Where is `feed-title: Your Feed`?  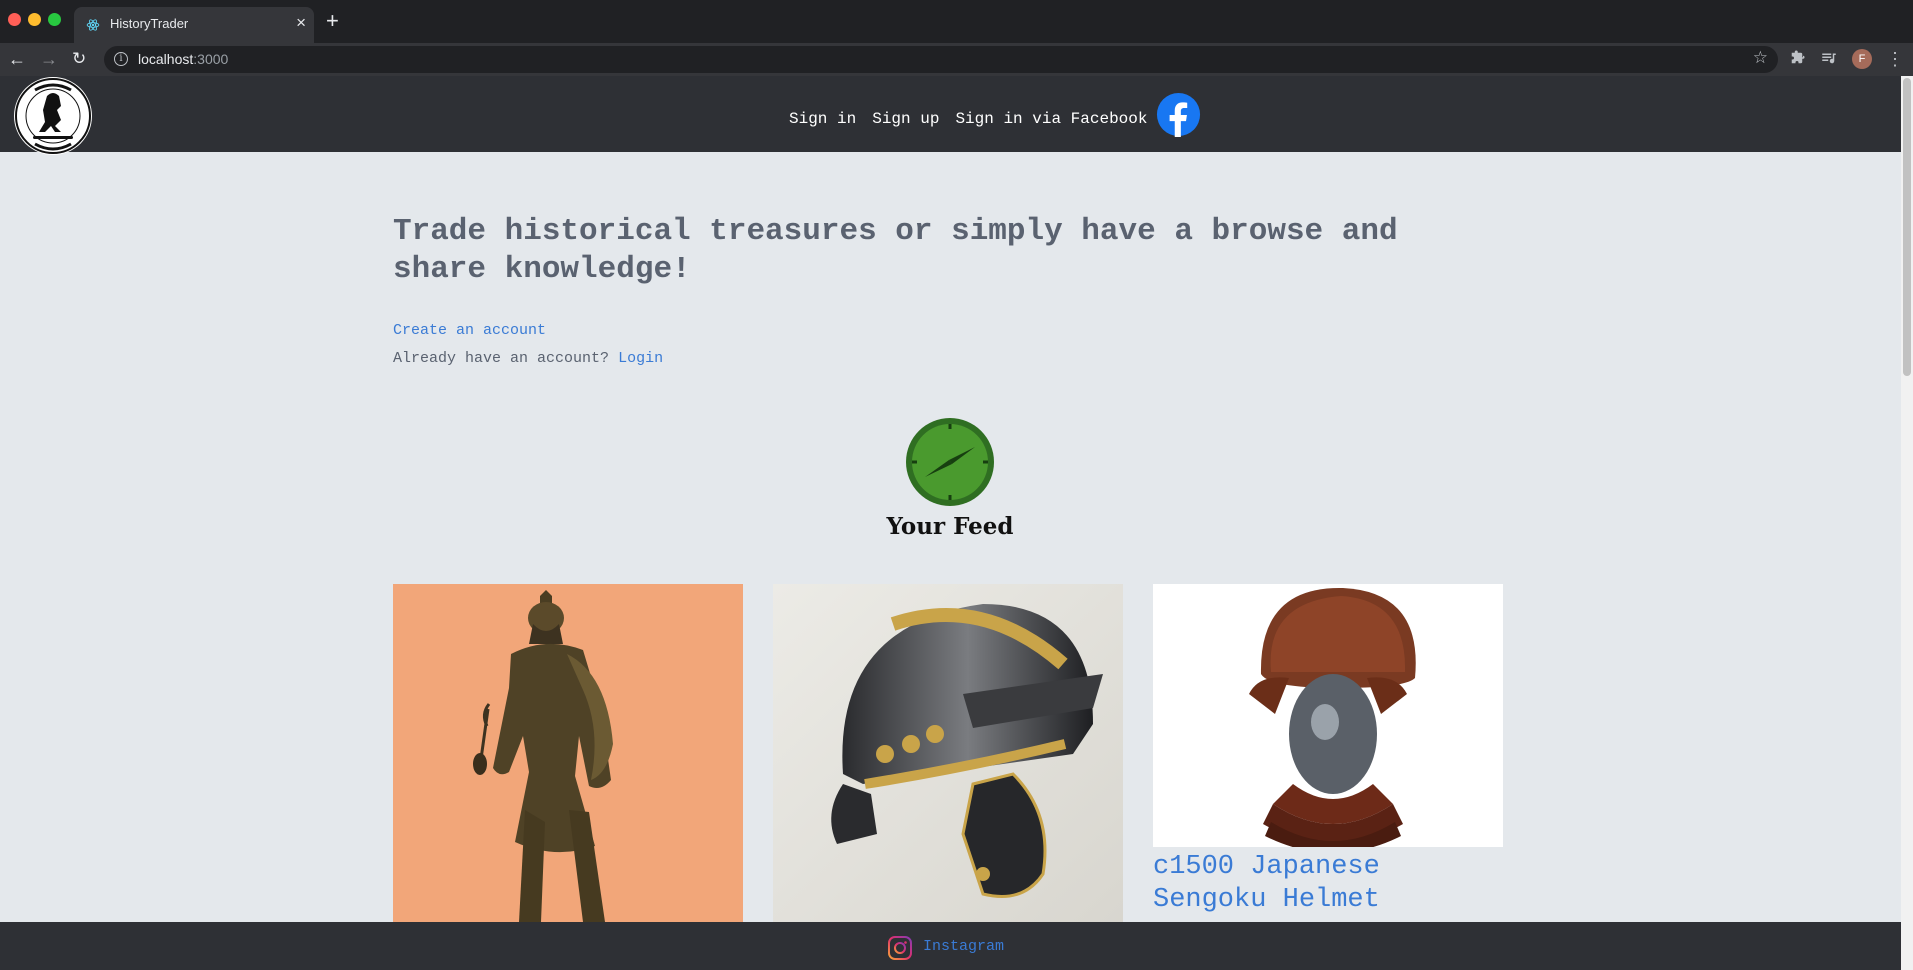
feed-title: Your Feed is located at coordinates (950, 526).